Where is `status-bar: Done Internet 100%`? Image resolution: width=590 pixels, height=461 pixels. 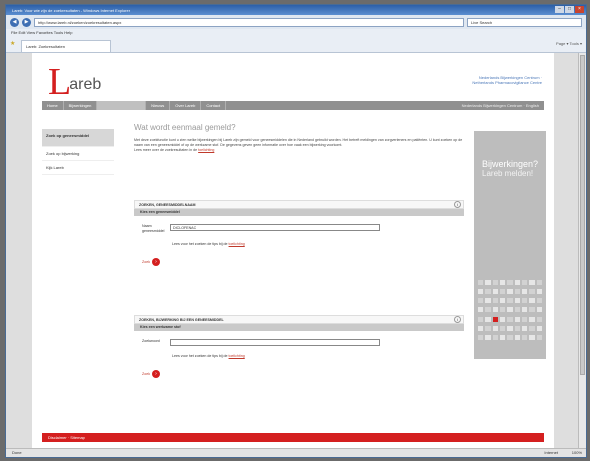 status-bar: Done Internet 100% is located at coordinates (296, 452).